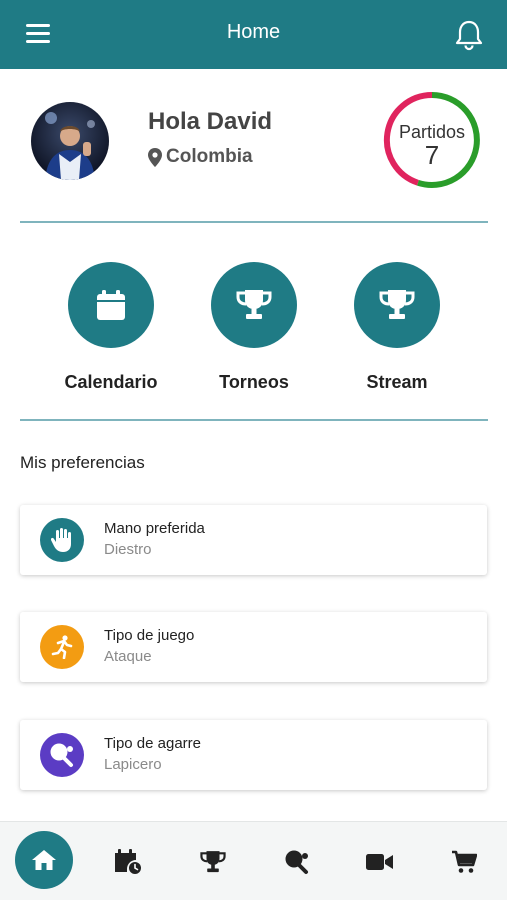 This screenshot has height=900, width=507. Describe the element at coordinates (70, 141) in the screenshot. I see `avatar` at that location.